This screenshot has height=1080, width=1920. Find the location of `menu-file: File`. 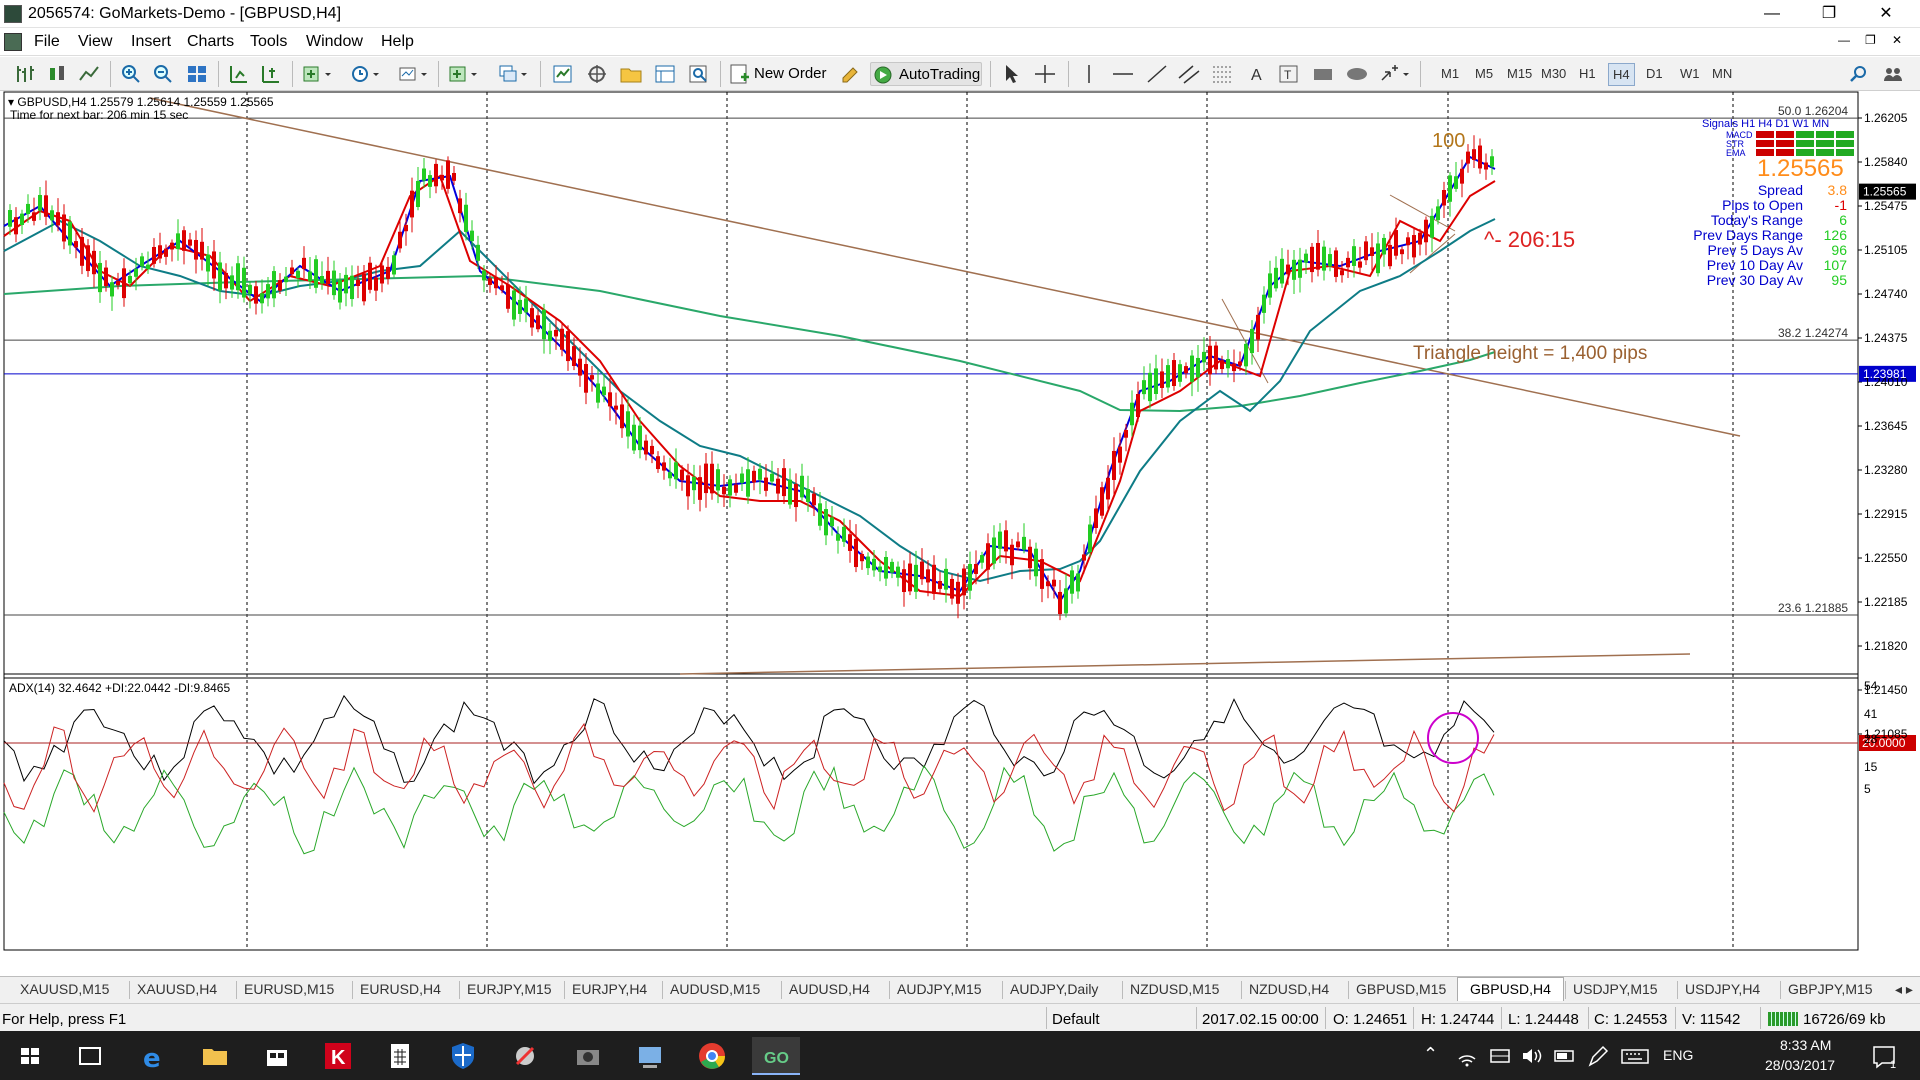

menu-file: File is located at coordinates (47, 42).